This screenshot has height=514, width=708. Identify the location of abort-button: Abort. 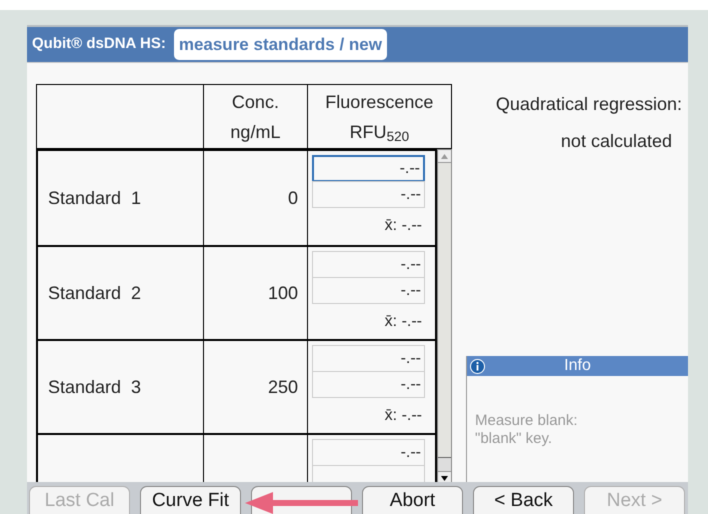
(412, 500).